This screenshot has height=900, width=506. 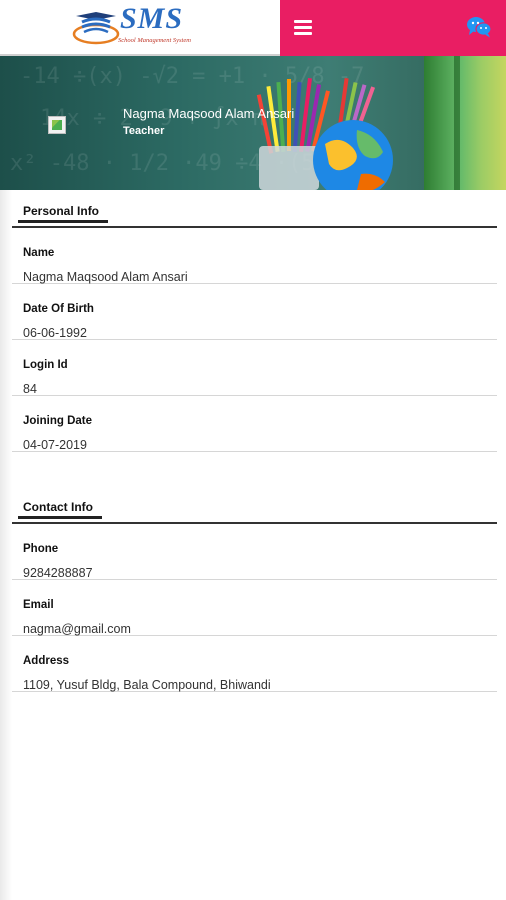 I want to click on info-row-dob: Date Of Birth 06-06-1992, so click(x=254, y=312).